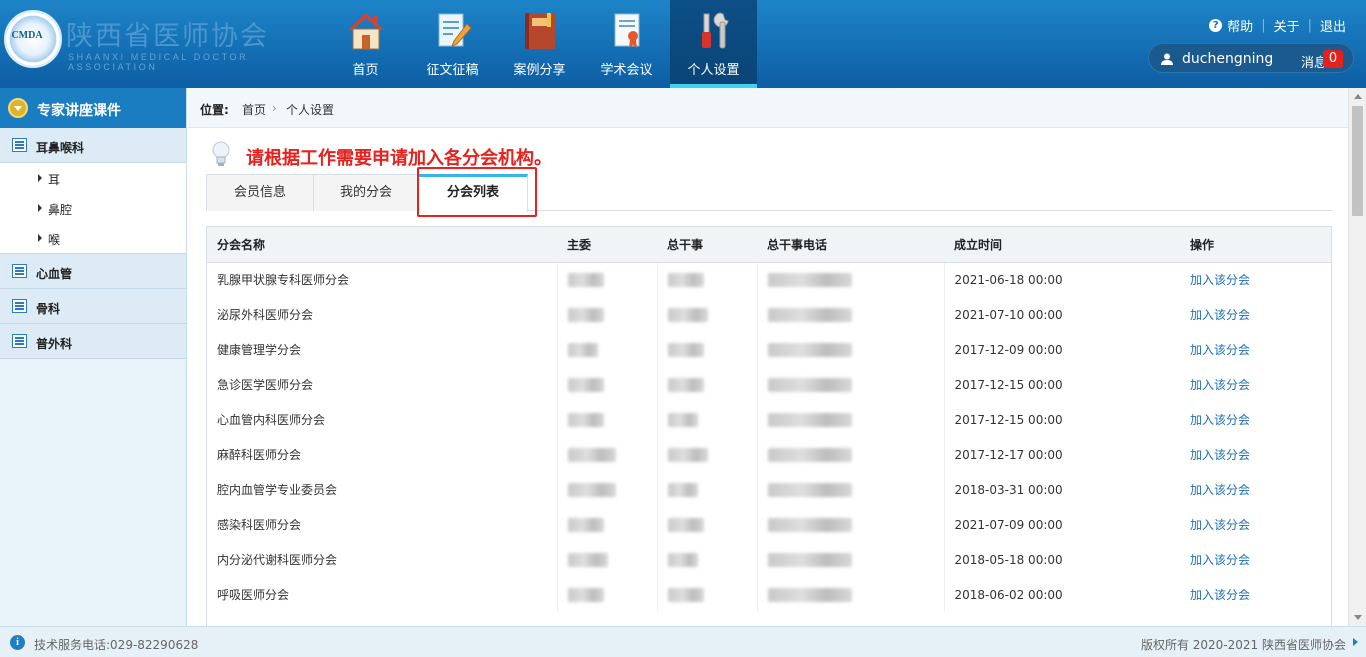  I want to click on column-header: 总干事电话, so click(850, 245).